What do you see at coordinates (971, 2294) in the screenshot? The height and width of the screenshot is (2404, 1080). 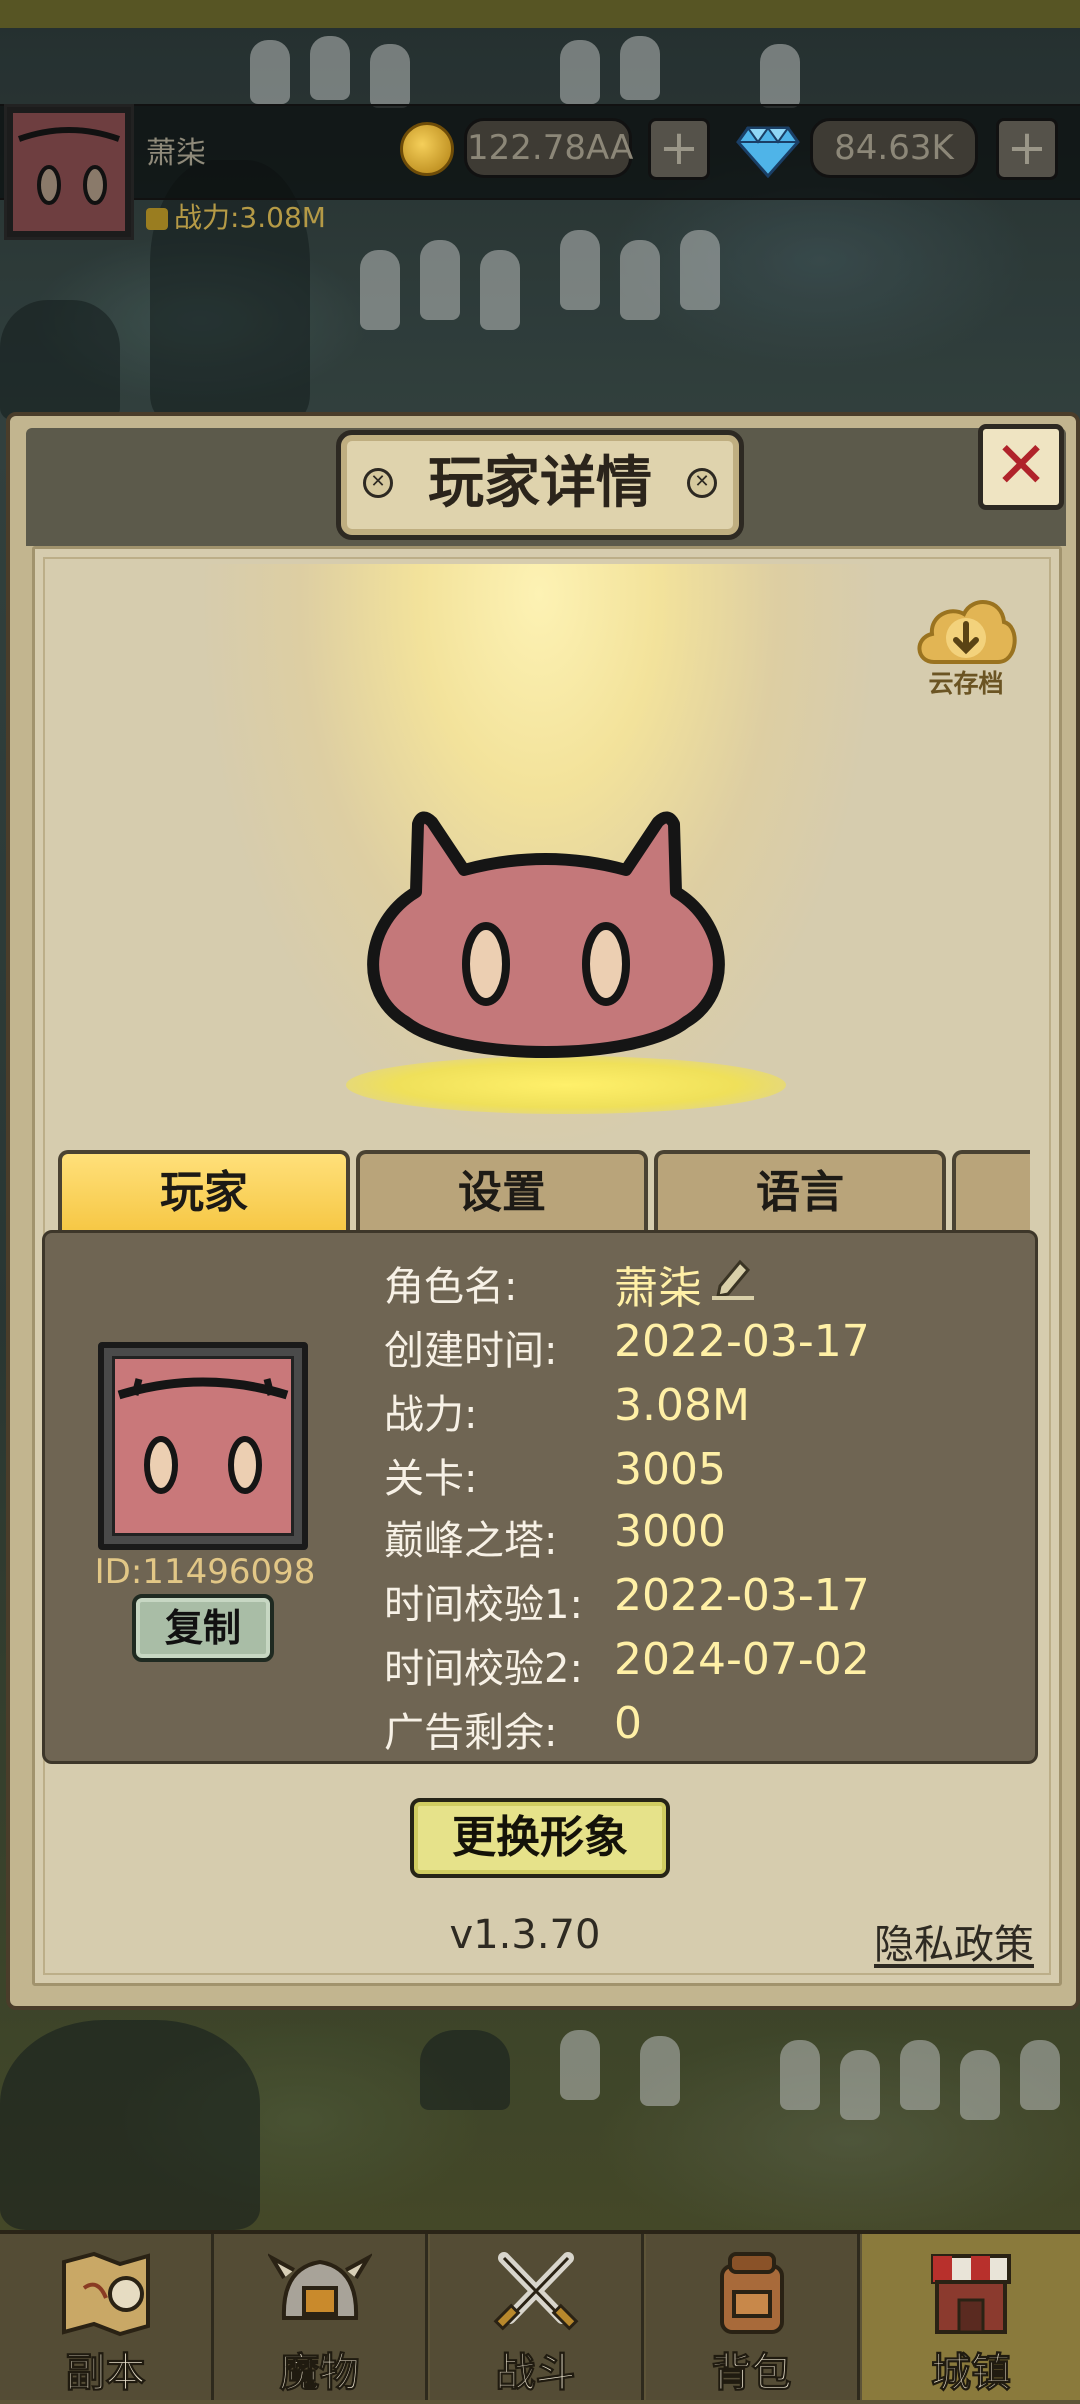 I see `town-shop-icon` at bounding box center [971, 2294].